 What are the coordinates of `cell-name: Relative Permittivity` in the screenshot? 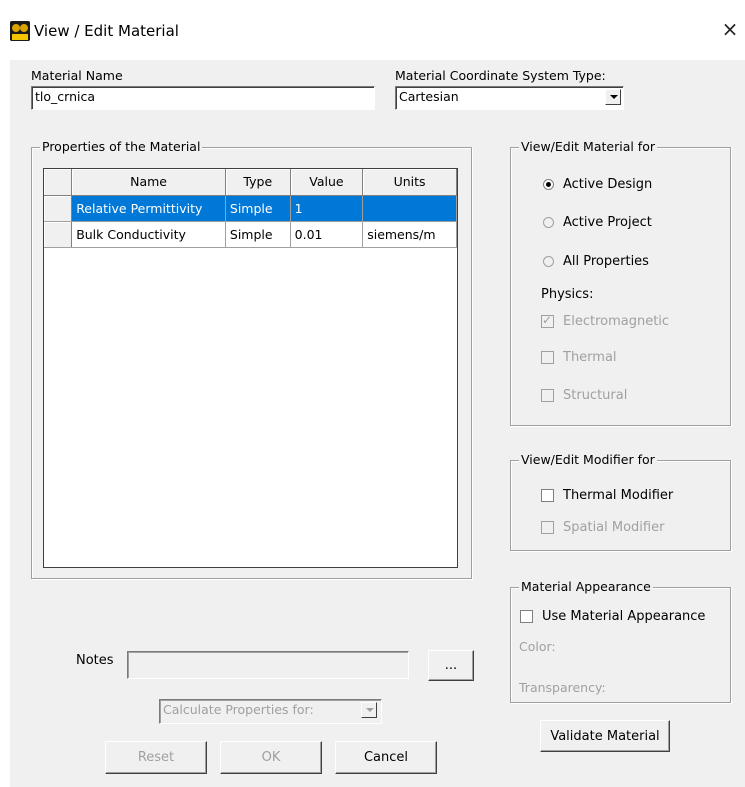 It's located at (148, 208).